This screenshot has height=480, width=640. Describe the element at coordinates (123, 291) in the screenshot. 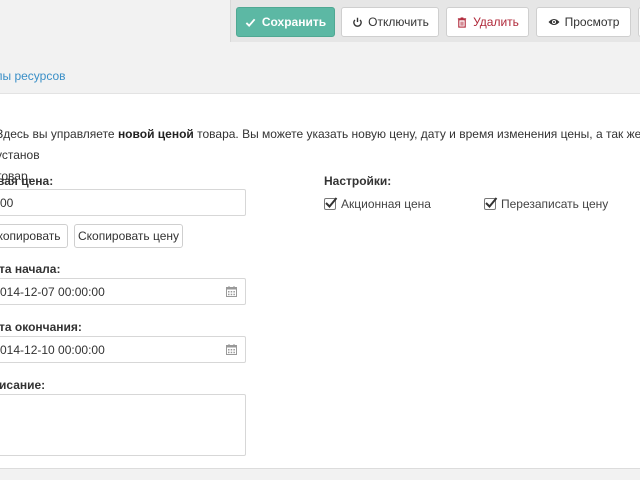

I see `start-date-input: 014-12-07 00:00:00` at that location.